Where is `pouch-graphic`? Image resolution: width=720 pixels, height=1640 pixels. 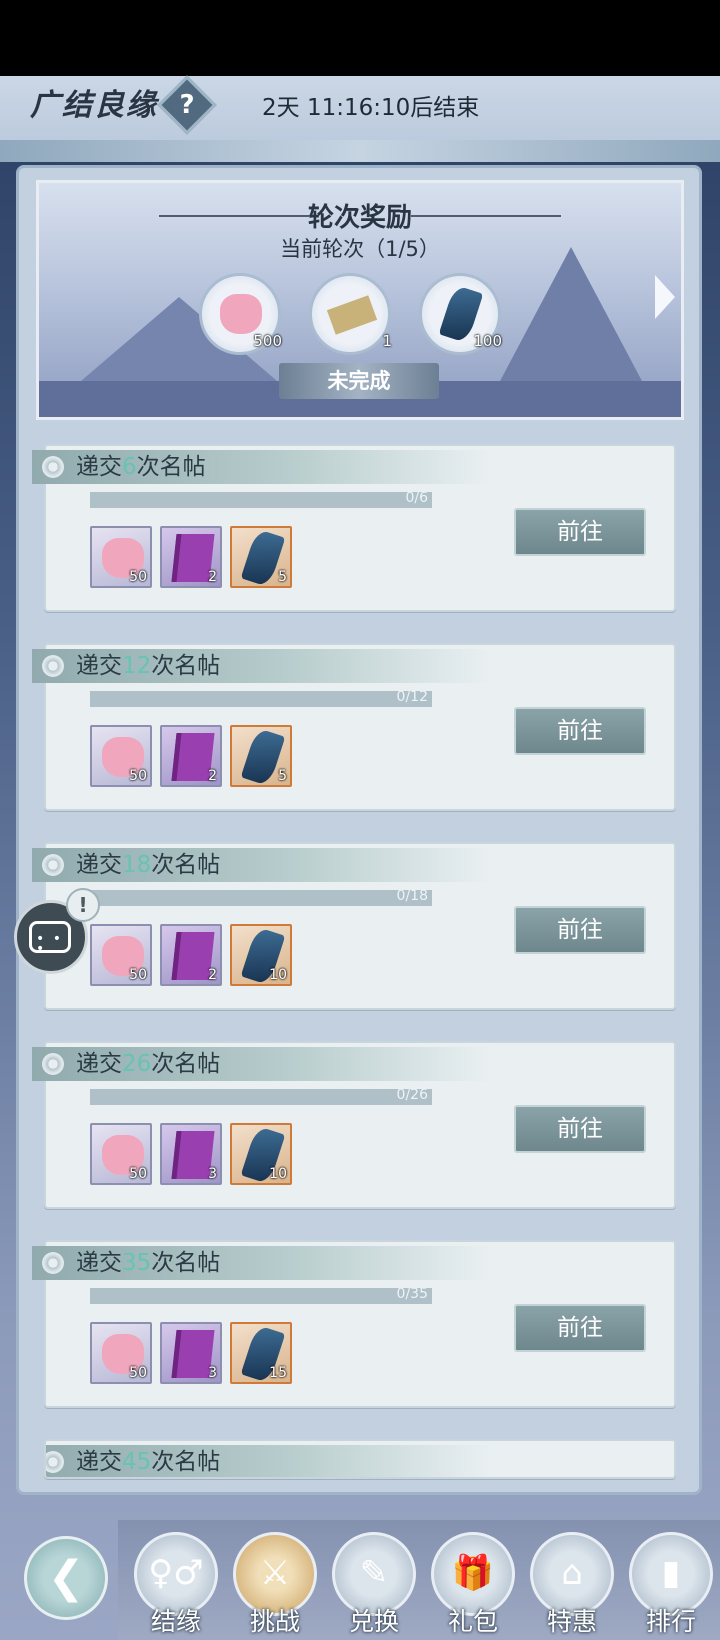 pouch-graphic is located at coordinates (241, 314).